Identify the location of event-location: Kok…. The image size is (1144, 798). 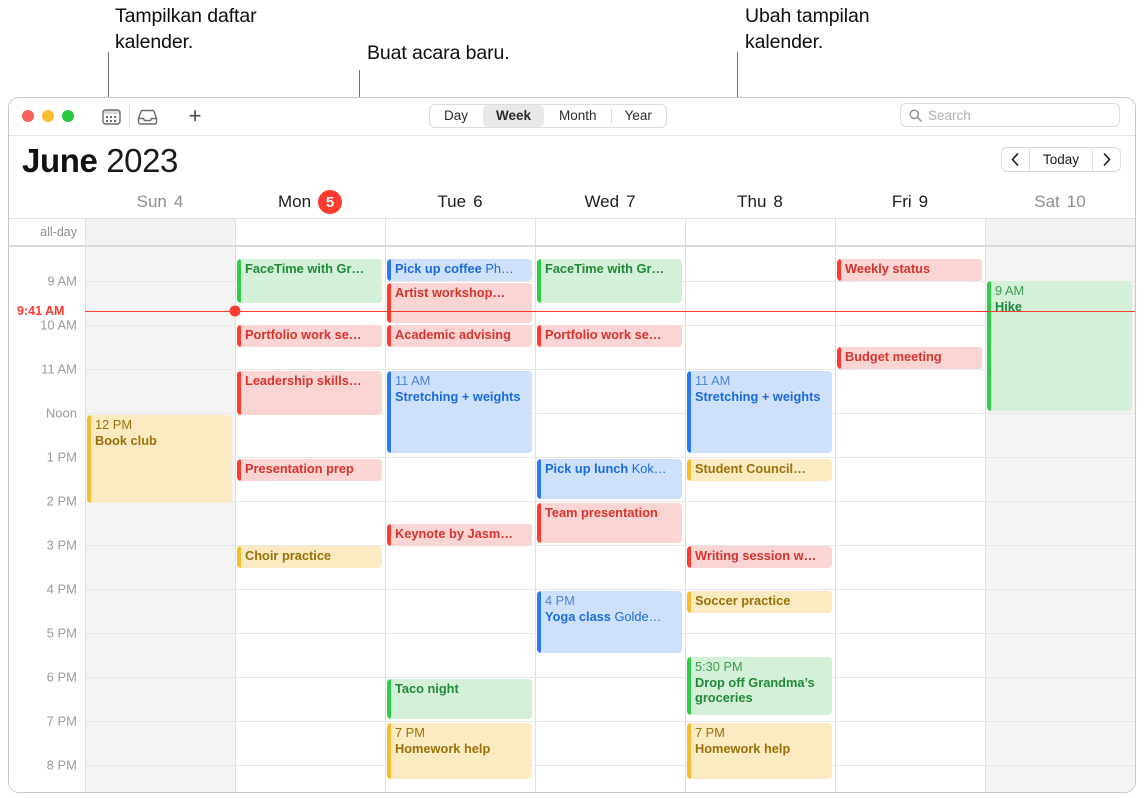
(647, 468).